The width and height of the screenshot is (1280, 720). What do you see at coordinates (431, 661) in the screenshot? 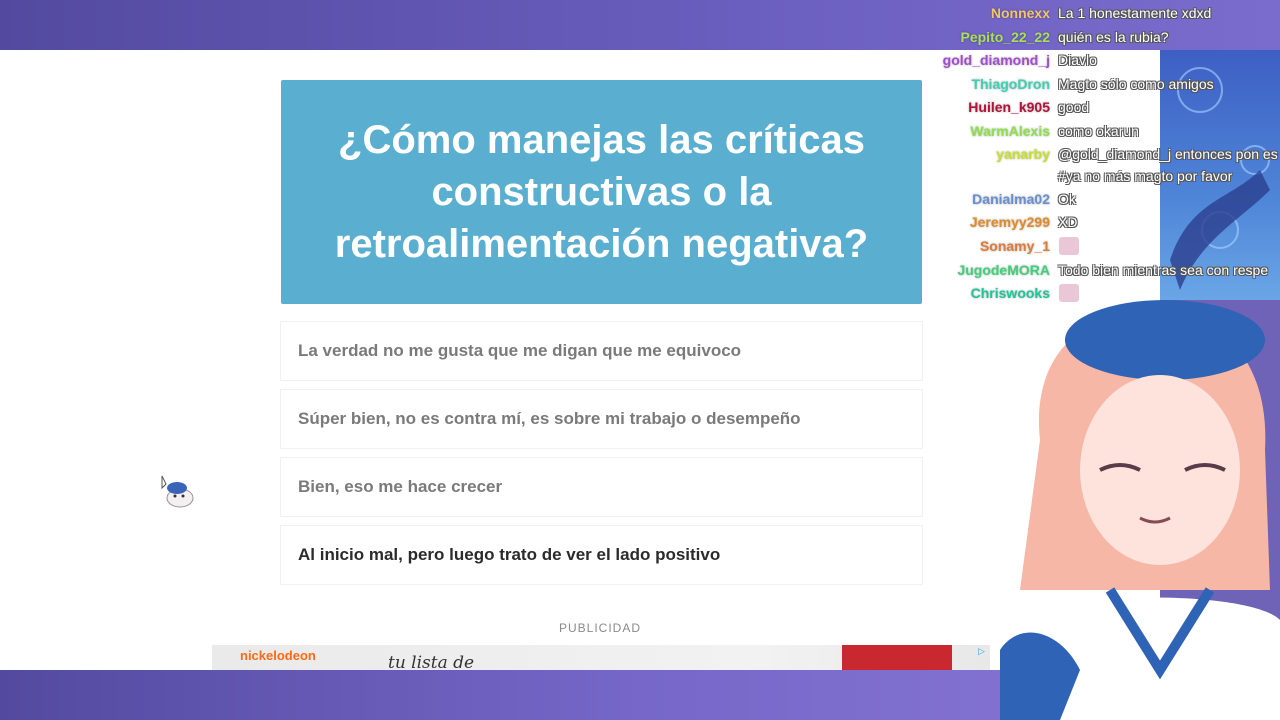
I see `ad-text: tu lista de` at bounding box center [431, 661].